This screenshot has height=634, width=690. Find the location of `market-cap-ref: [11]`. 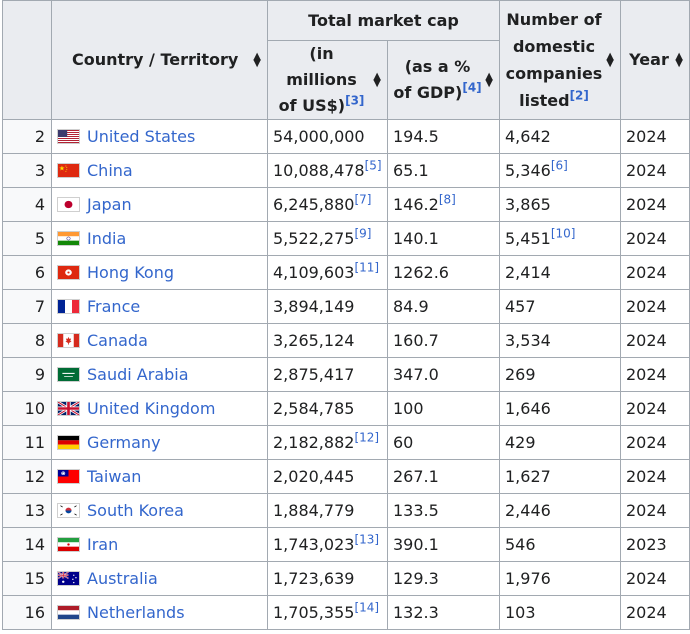

market-cap-ref: [11] is located at coordinates (366, 268).